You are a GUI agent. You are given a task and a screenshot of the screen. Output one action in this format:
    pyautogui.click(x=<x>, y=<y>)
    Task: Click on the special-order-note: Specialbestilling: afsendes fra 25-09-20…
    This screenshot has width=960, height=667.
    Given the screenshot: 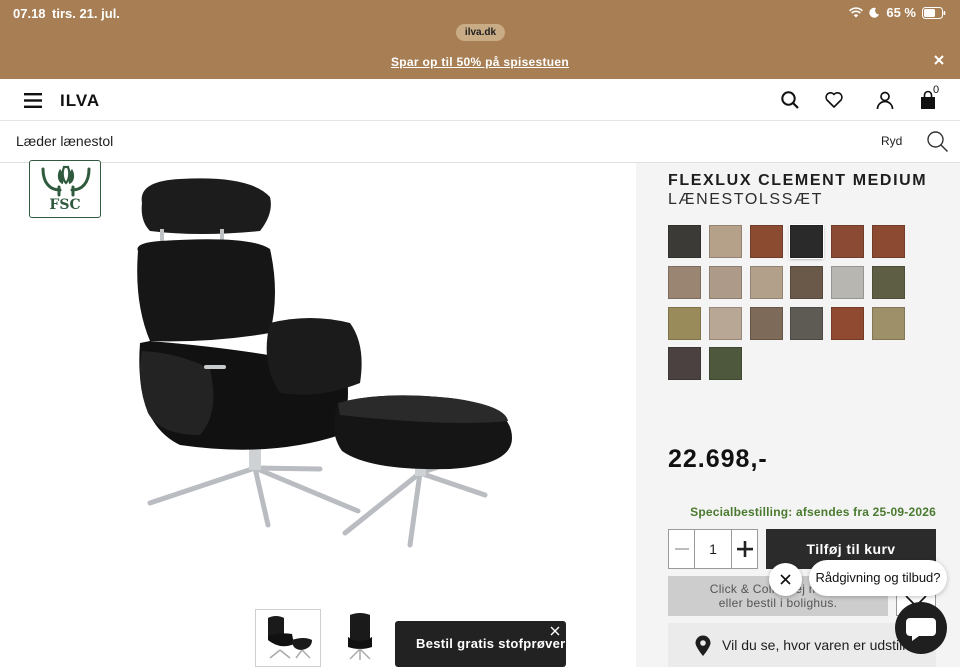 What is the action you would take?
    pyautogui.click(x=813, y=512)
    